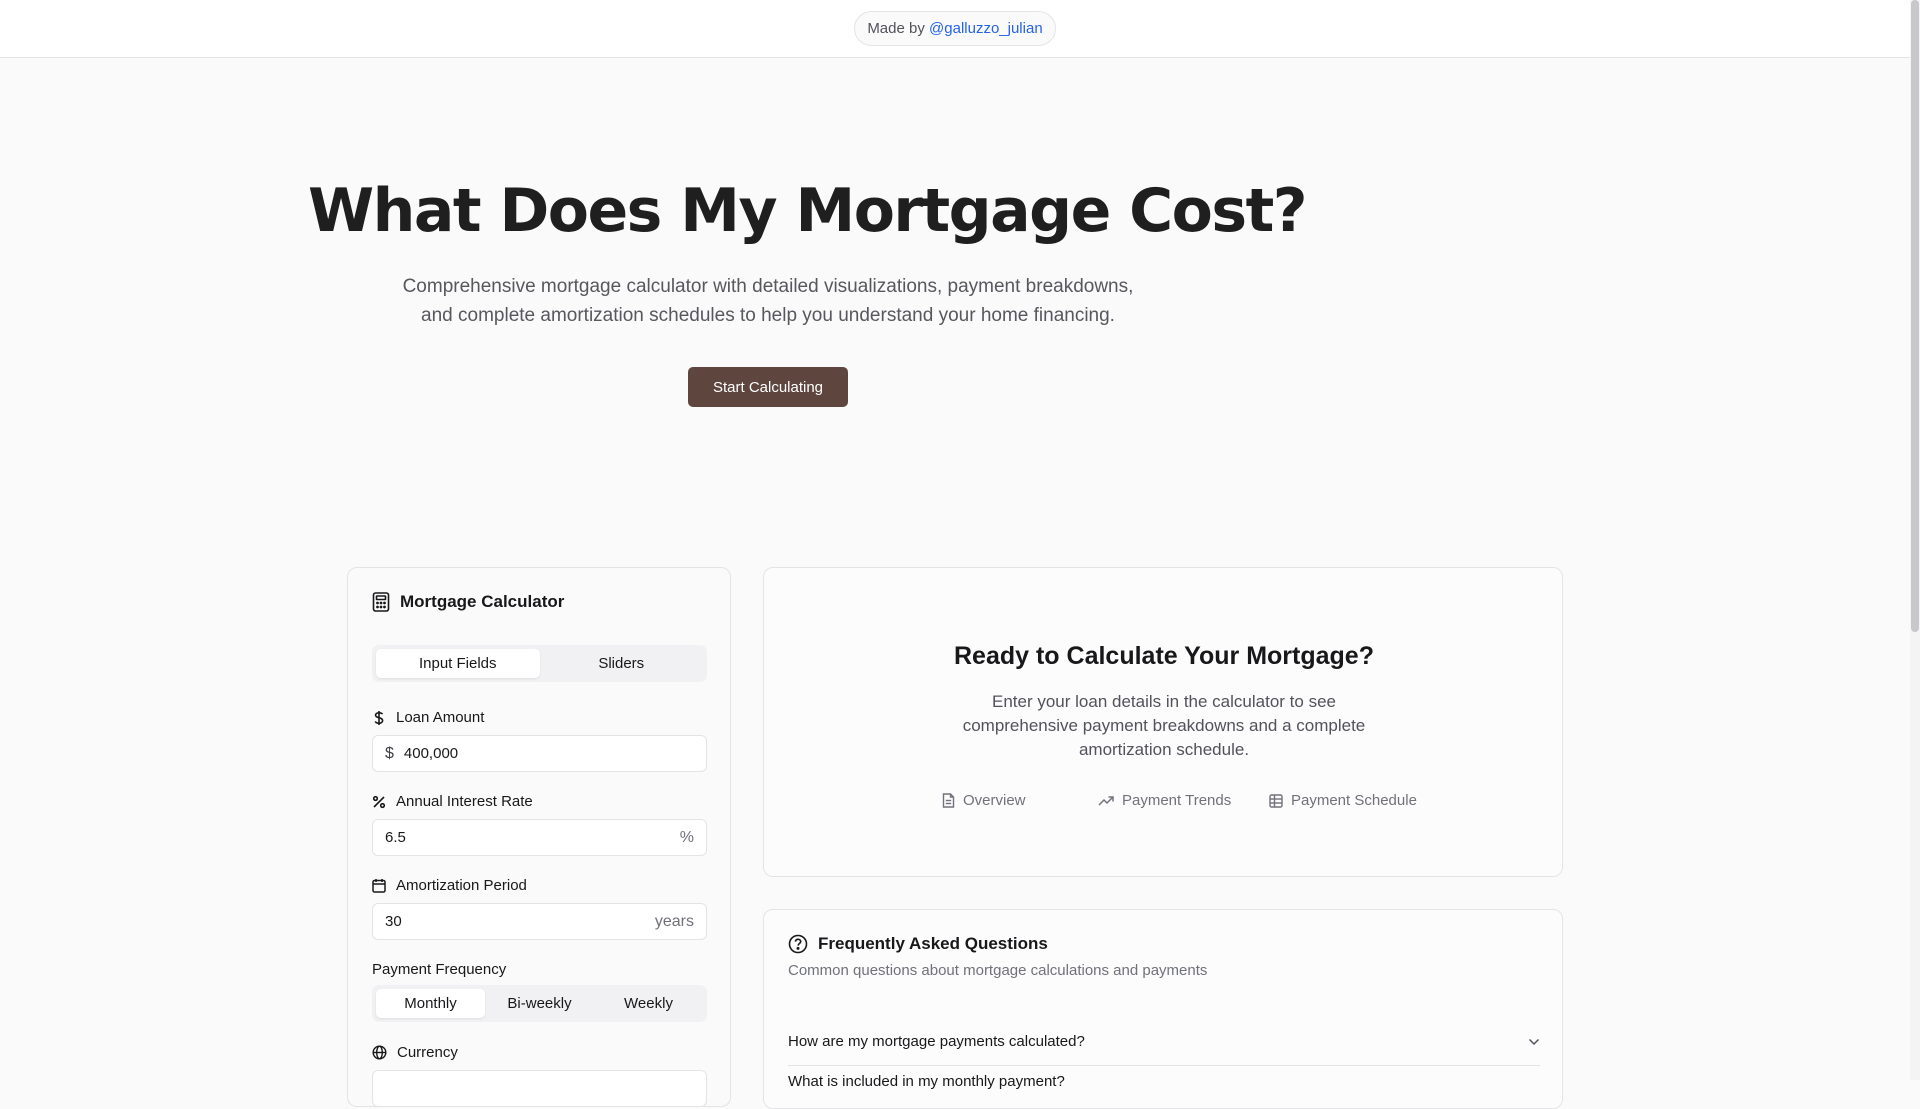 The image size is (1920, 1109). What do you see at coordinates (622, 663) in the screenshot?
I see `tab-sliders: Sliders` at bounding box center [622, 663].